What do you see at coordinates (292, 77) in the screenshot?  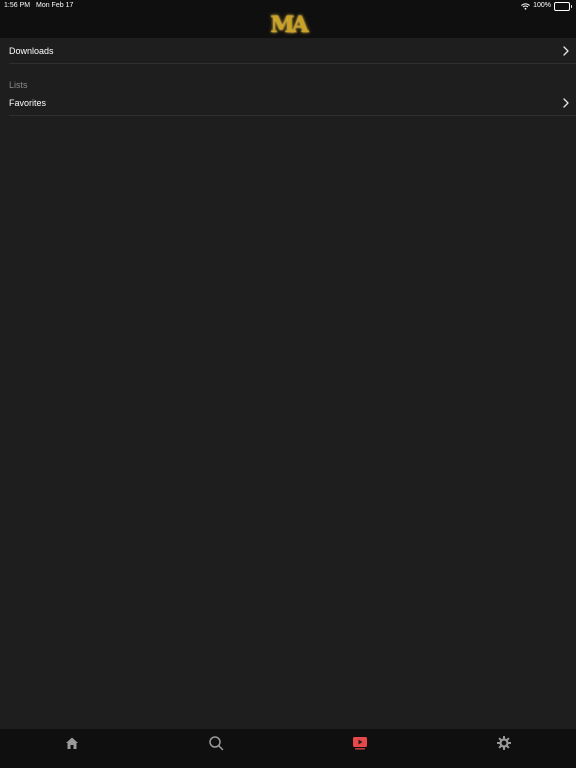 I see `lists-section-header: Lists` at bounding box center [292, 77].